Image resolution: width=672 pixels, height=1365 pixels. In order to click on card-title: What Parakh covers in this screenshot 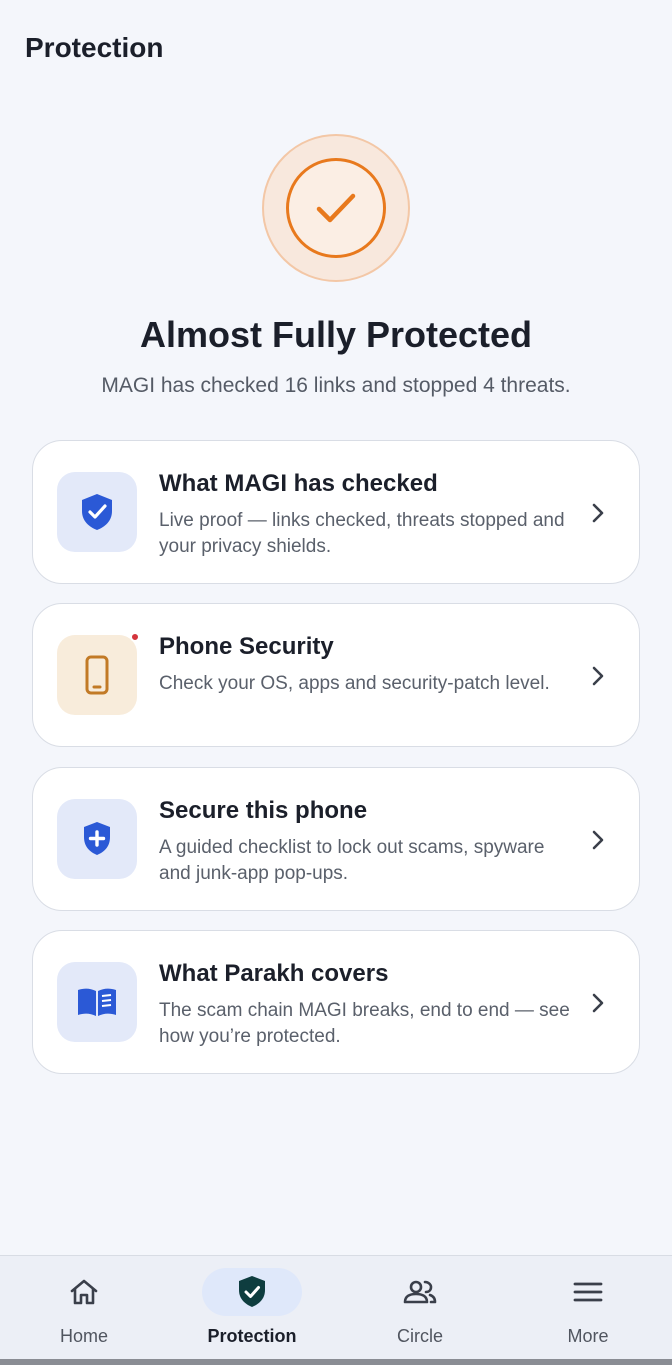, I will do `click(274, 973)`.